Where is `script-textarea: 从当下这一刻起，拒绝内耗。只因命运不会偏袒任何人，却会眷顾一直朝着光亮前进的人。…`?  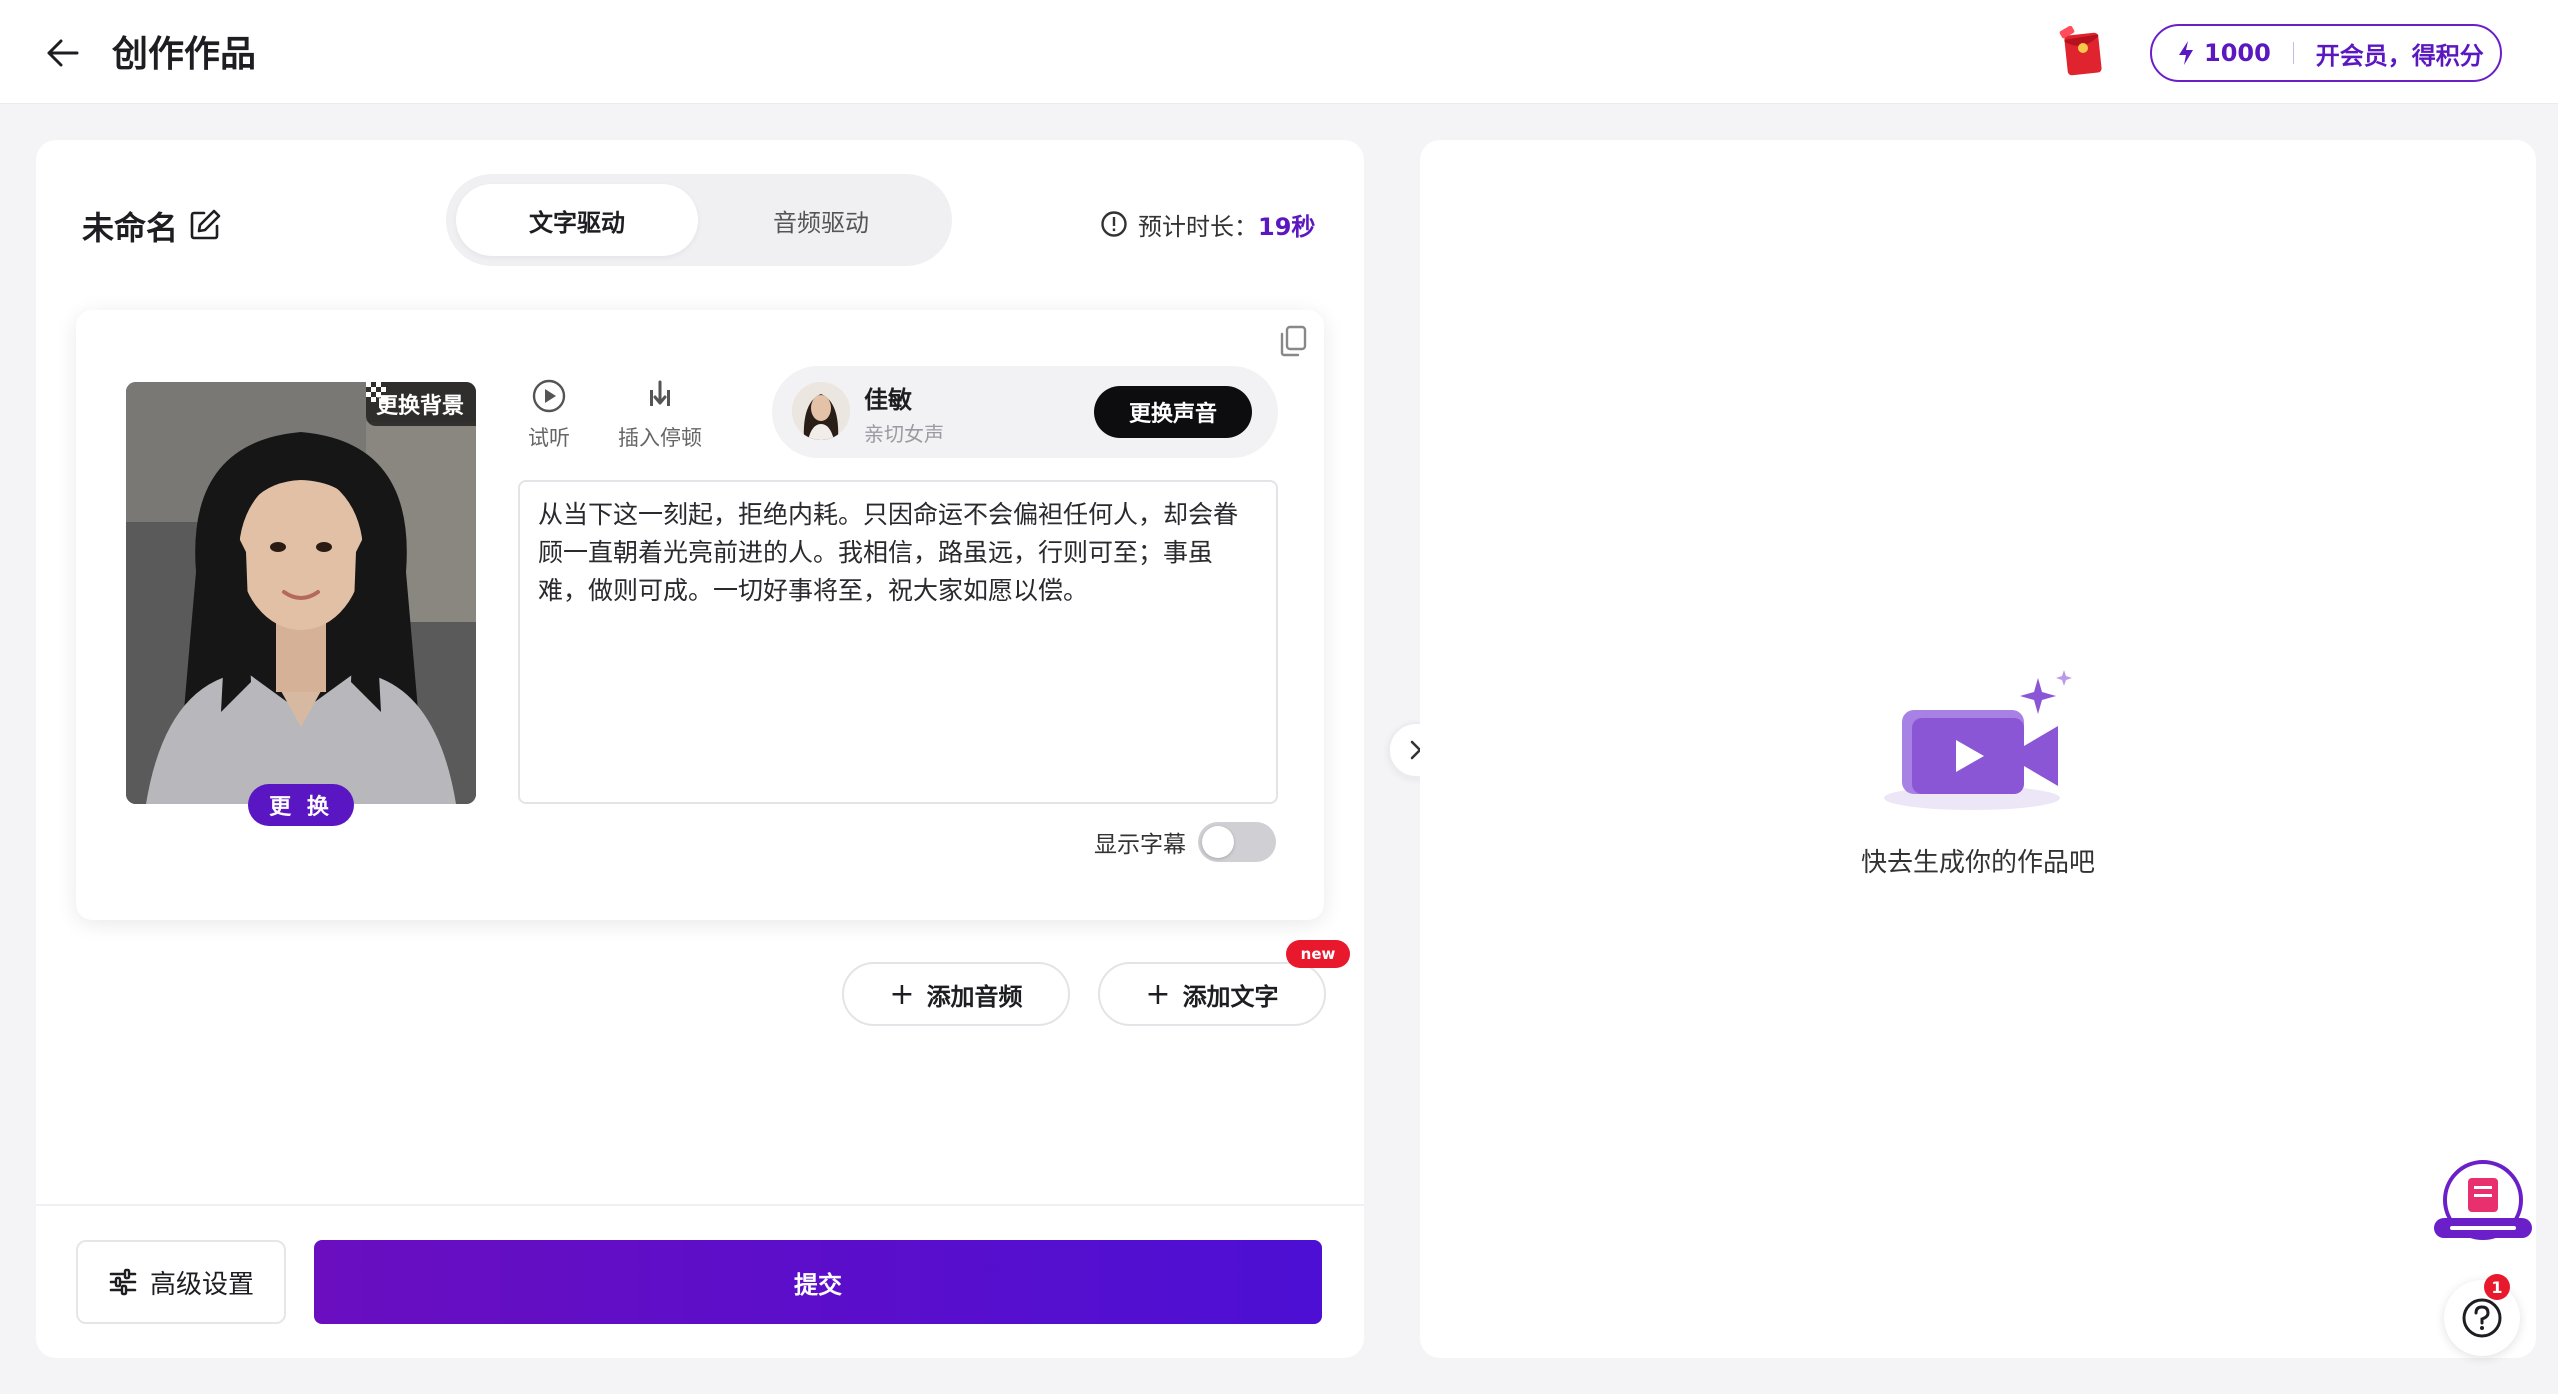 script-textarea: 从当下这一刻起，拒绝内耗。只因命运不会偏袒任何人，却会眷顾一直朝着光亮前进的人。… is located at coordinates (898, 642).